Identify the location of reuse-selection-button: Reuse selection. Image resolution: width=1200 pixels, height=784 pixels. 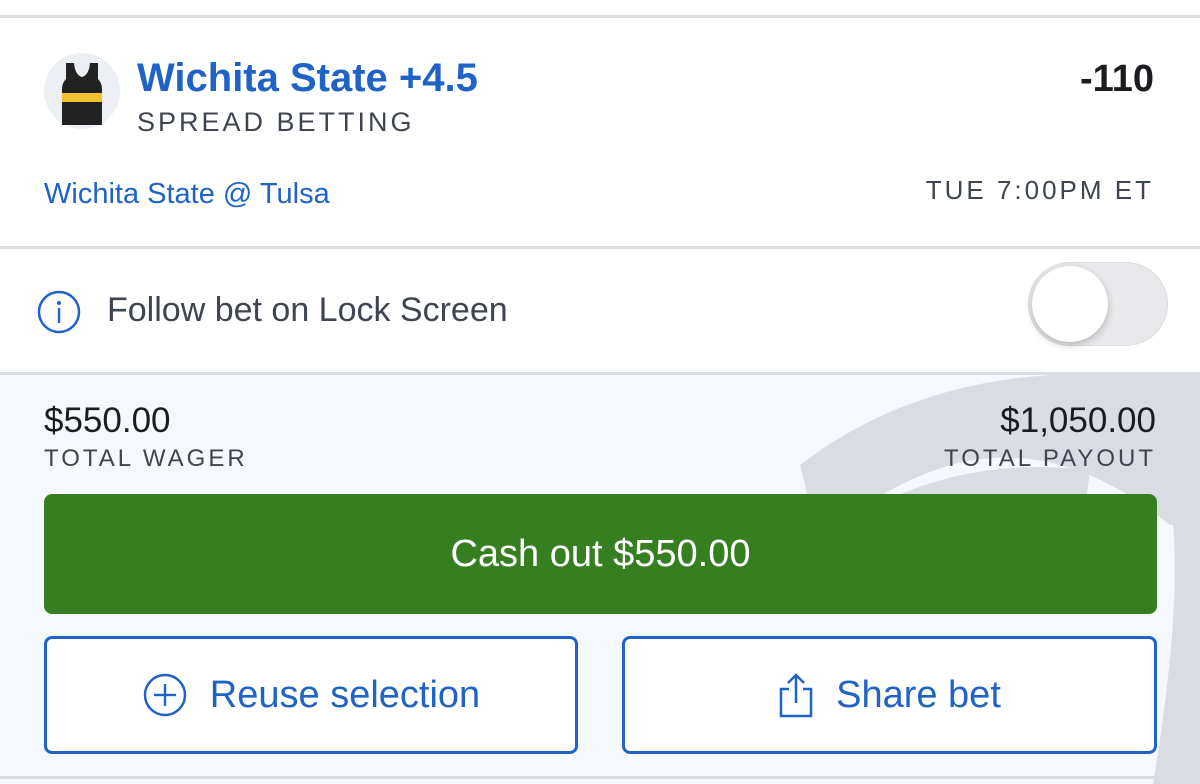
(311, 695).